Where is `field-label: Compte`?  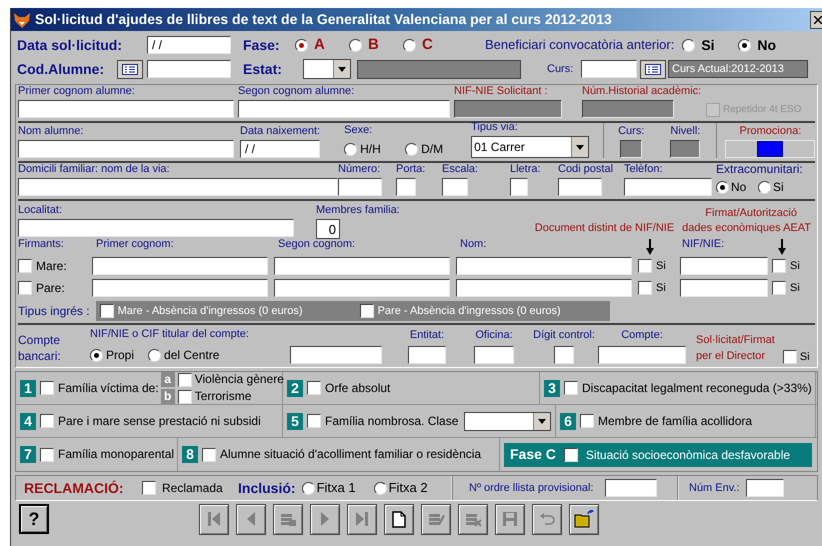
field-label: Compte is located at coordinates (40, 340).